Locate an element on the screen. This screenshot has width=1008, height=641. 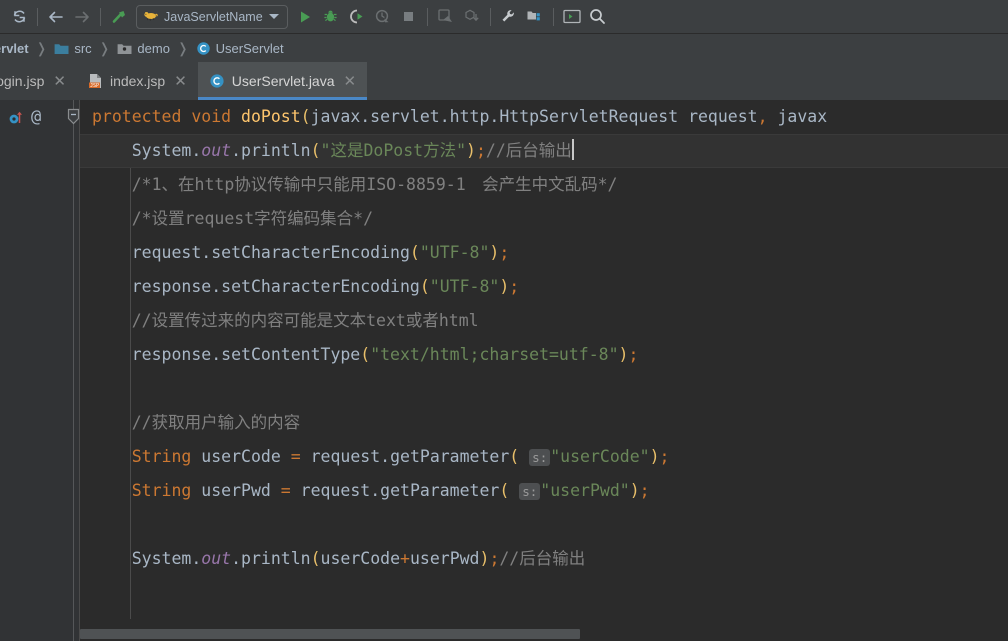
profile-icon is located at coordinates (383, 17).